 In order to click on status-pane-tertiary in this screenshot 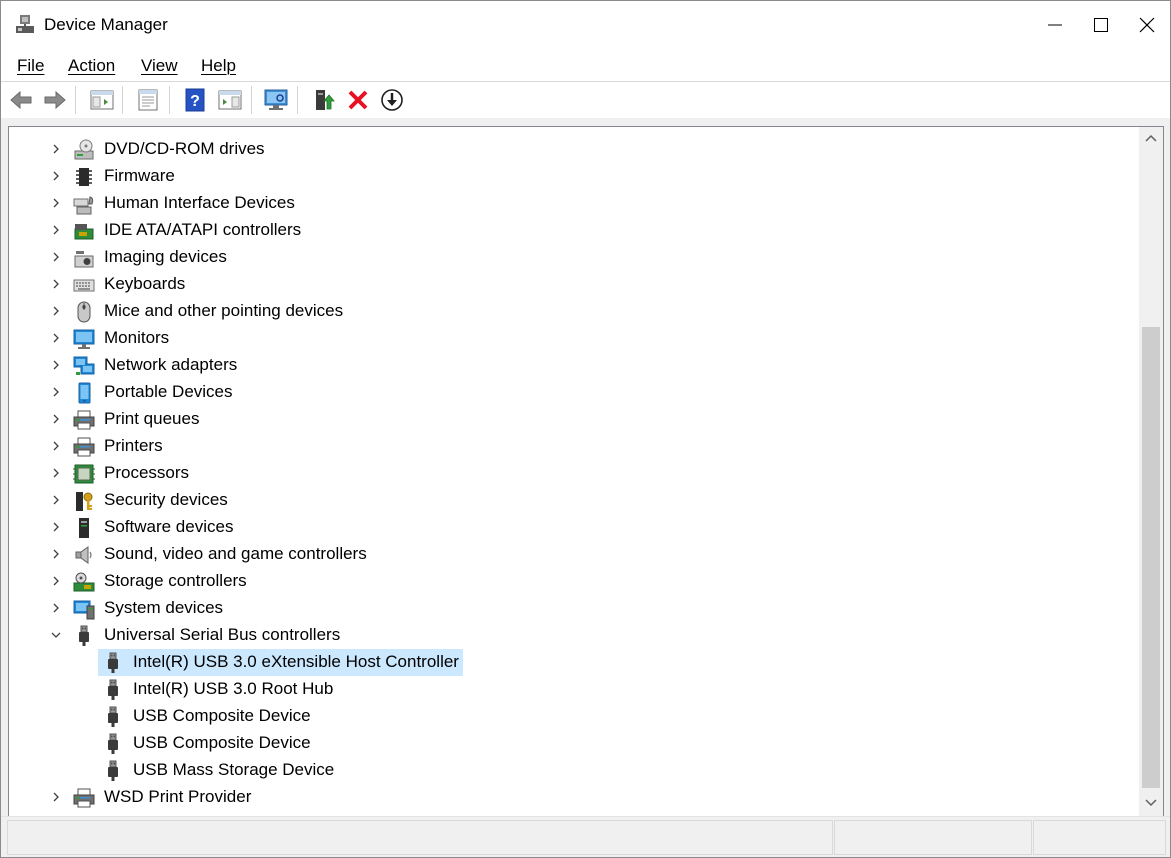, I will do `click(1099, 837)`.